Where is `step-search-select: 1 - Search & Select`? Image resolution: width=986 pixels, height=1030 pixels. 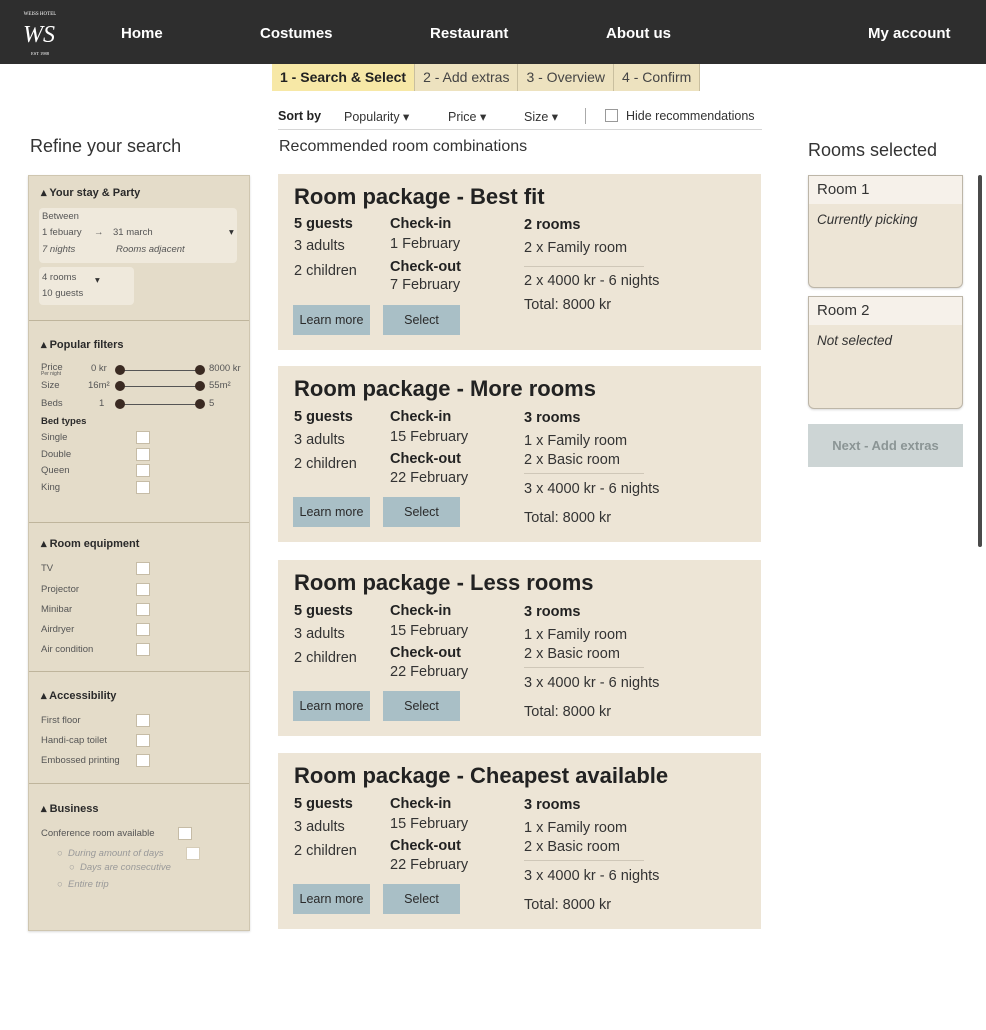 step-search-select: 1 - Search & Select is located at coordinates (344, 77).